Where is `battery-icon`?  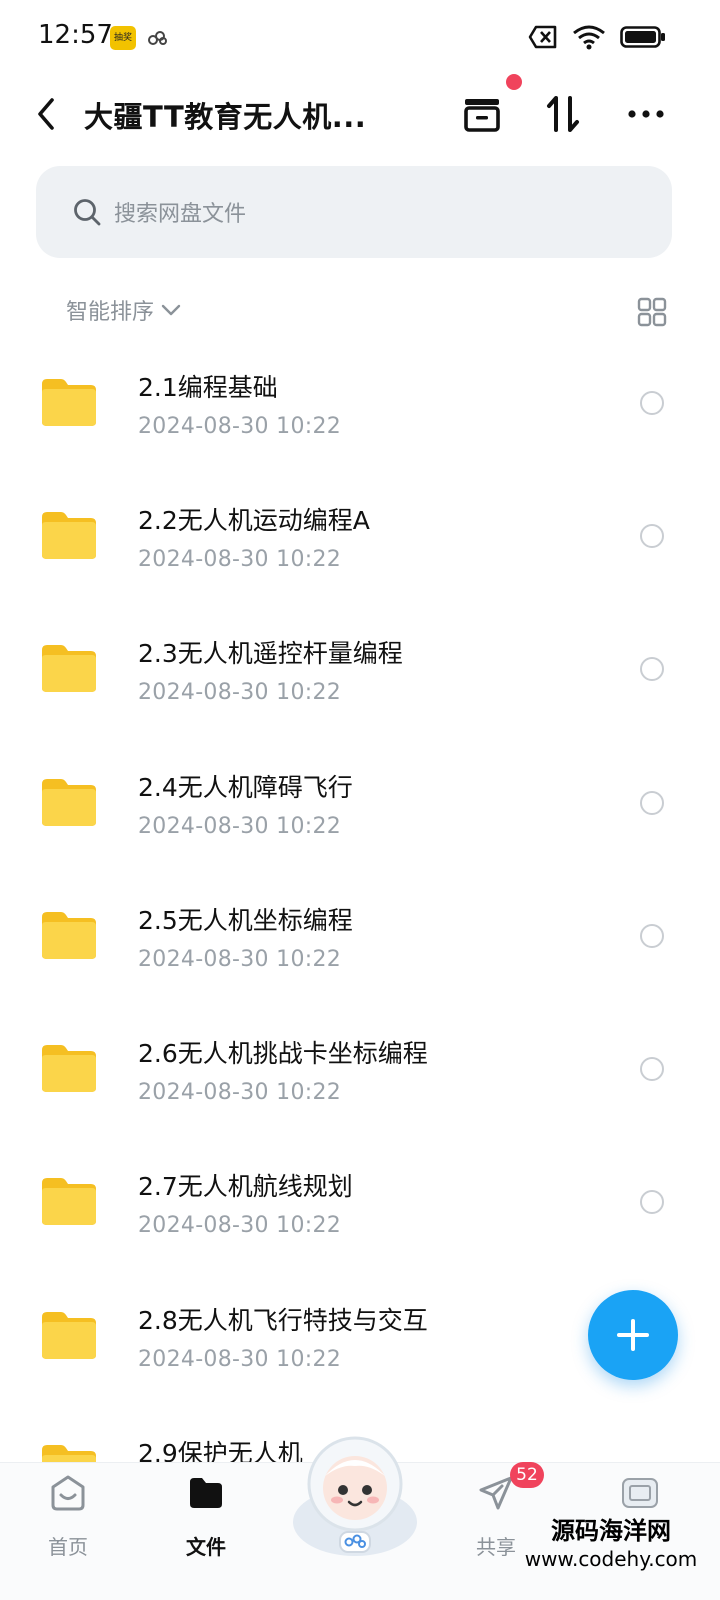
battery-icon is located at coordinates (642, 37).